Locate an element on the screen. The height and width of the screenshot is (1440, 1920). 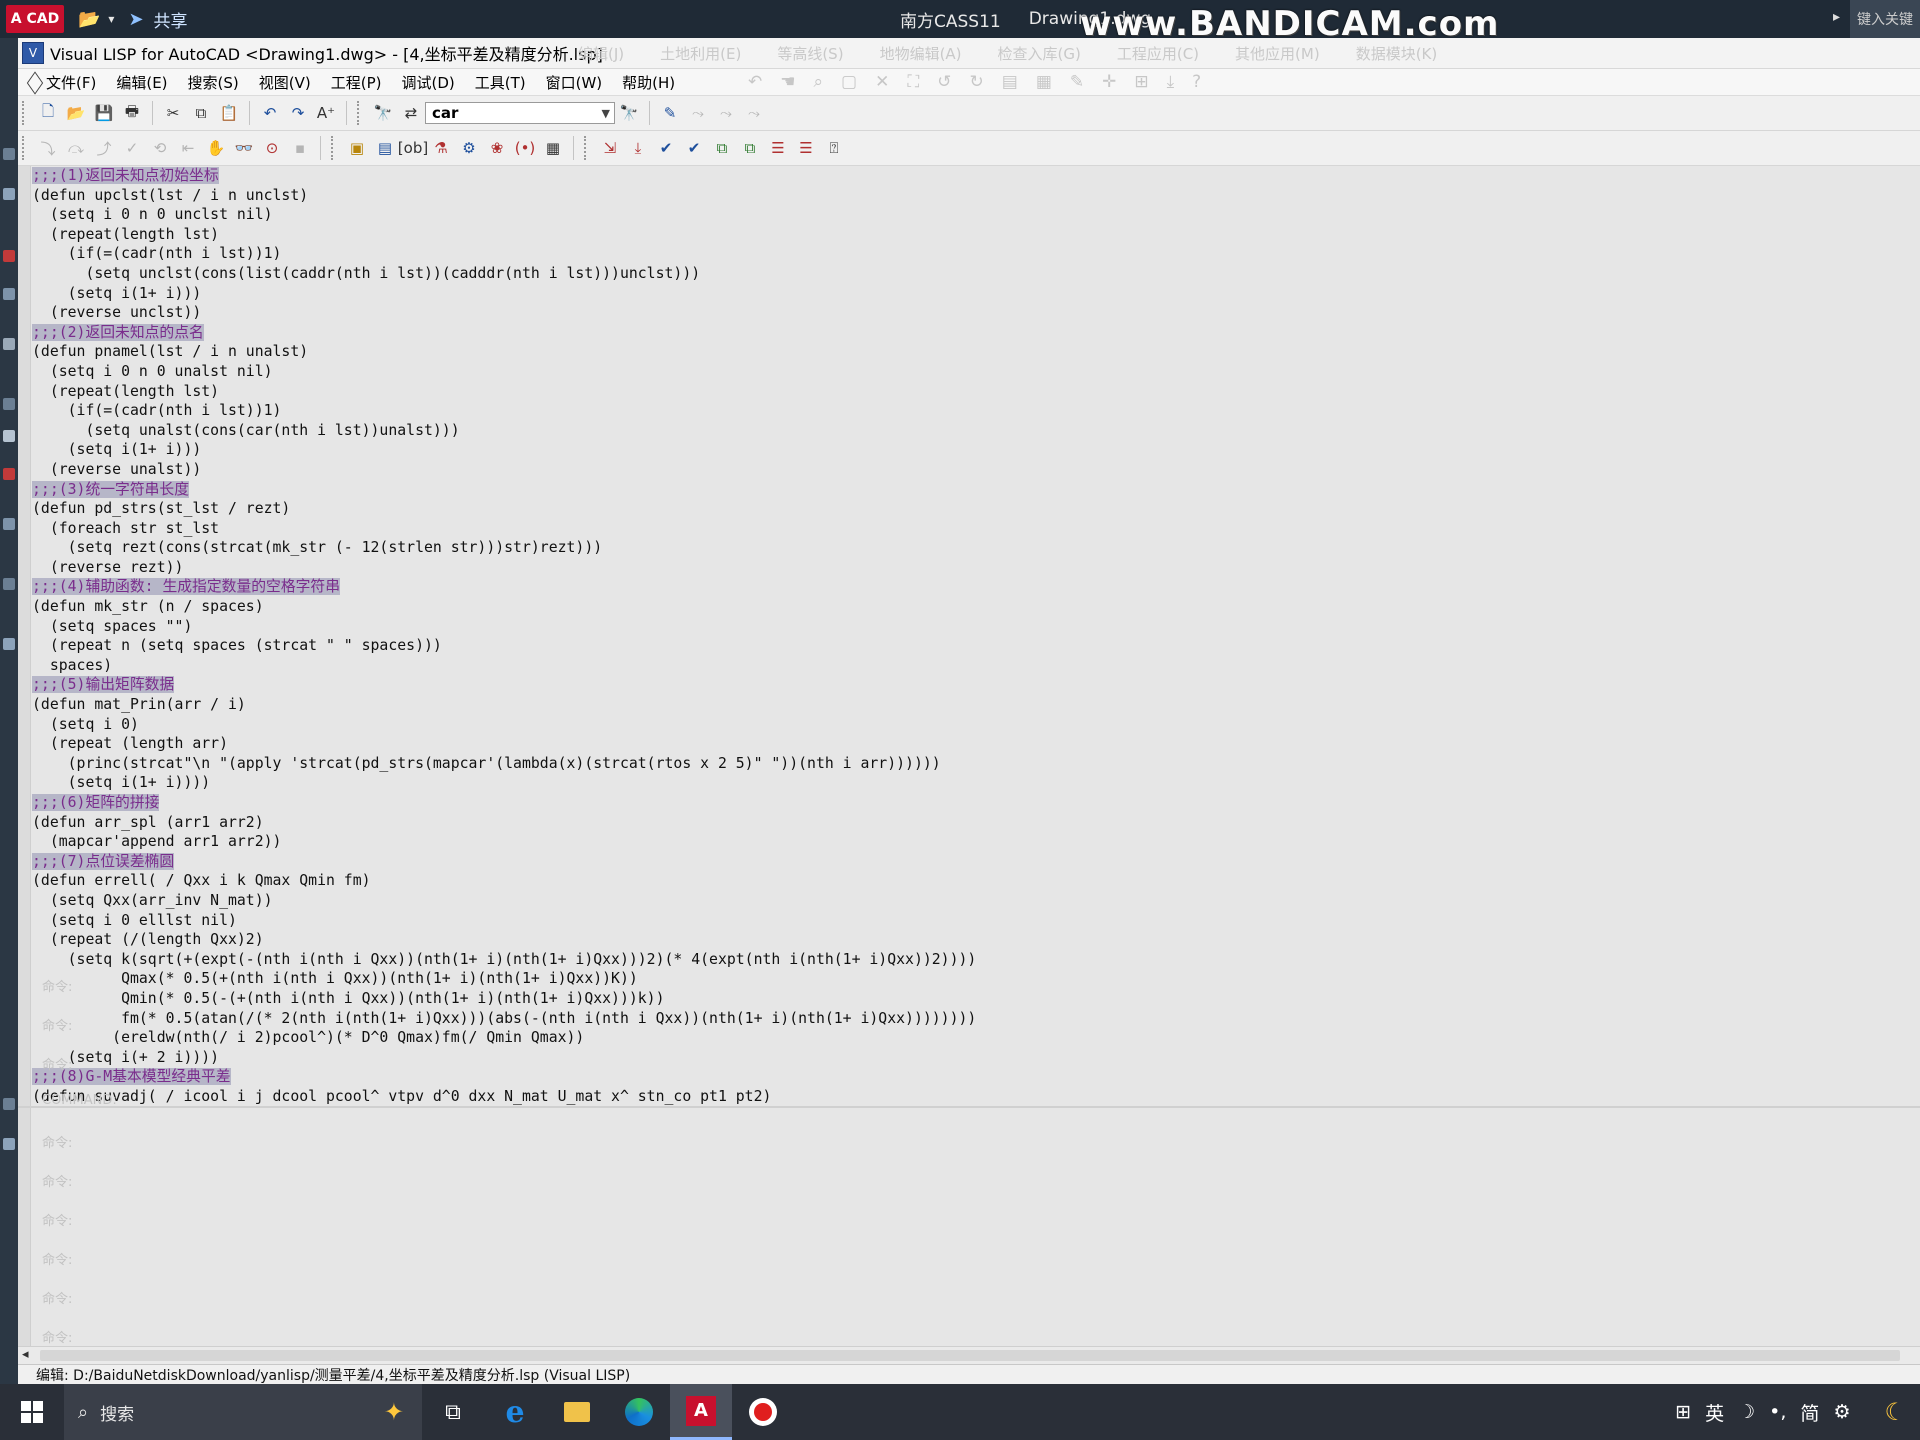
code-line: (setq Qxx(arr_inv N_mat)) is located at coordinates (972, 901).